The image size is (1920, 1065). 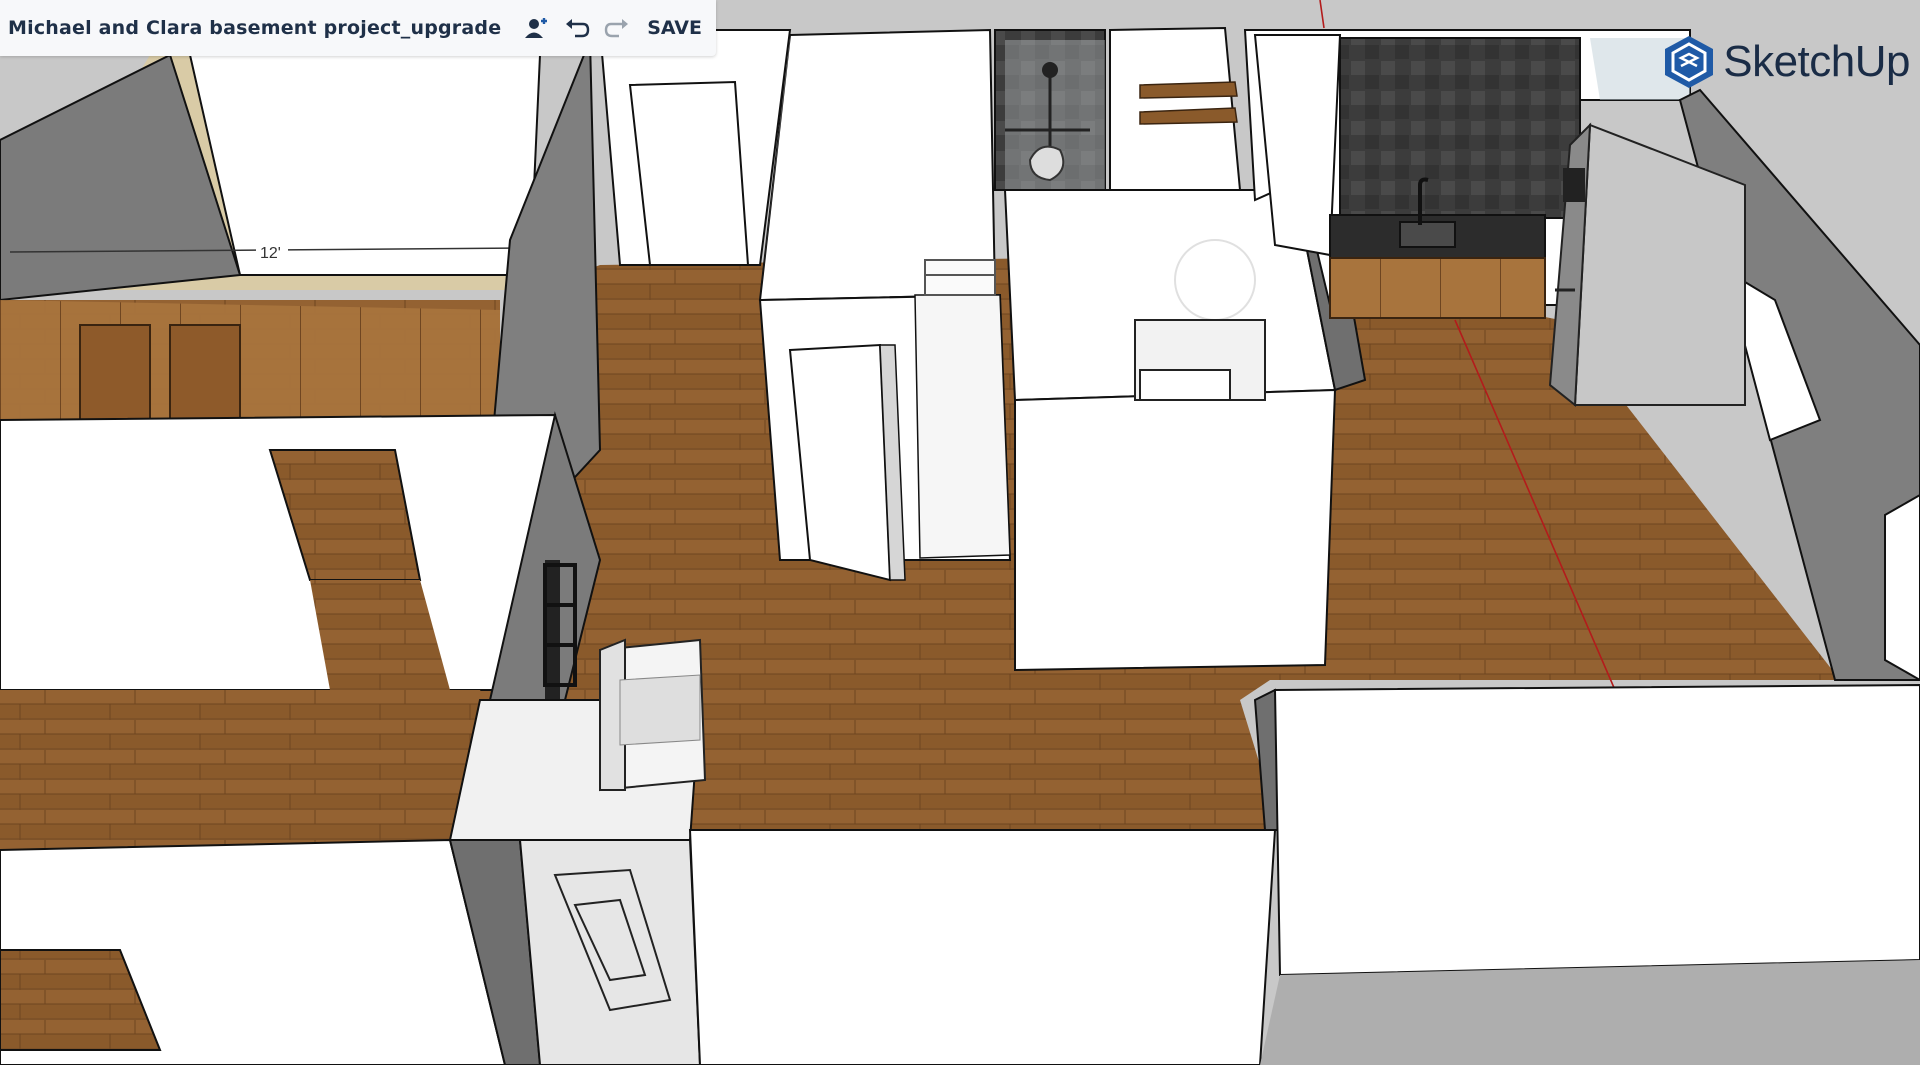 I want to click on shower, so click(x=1050, y=110).